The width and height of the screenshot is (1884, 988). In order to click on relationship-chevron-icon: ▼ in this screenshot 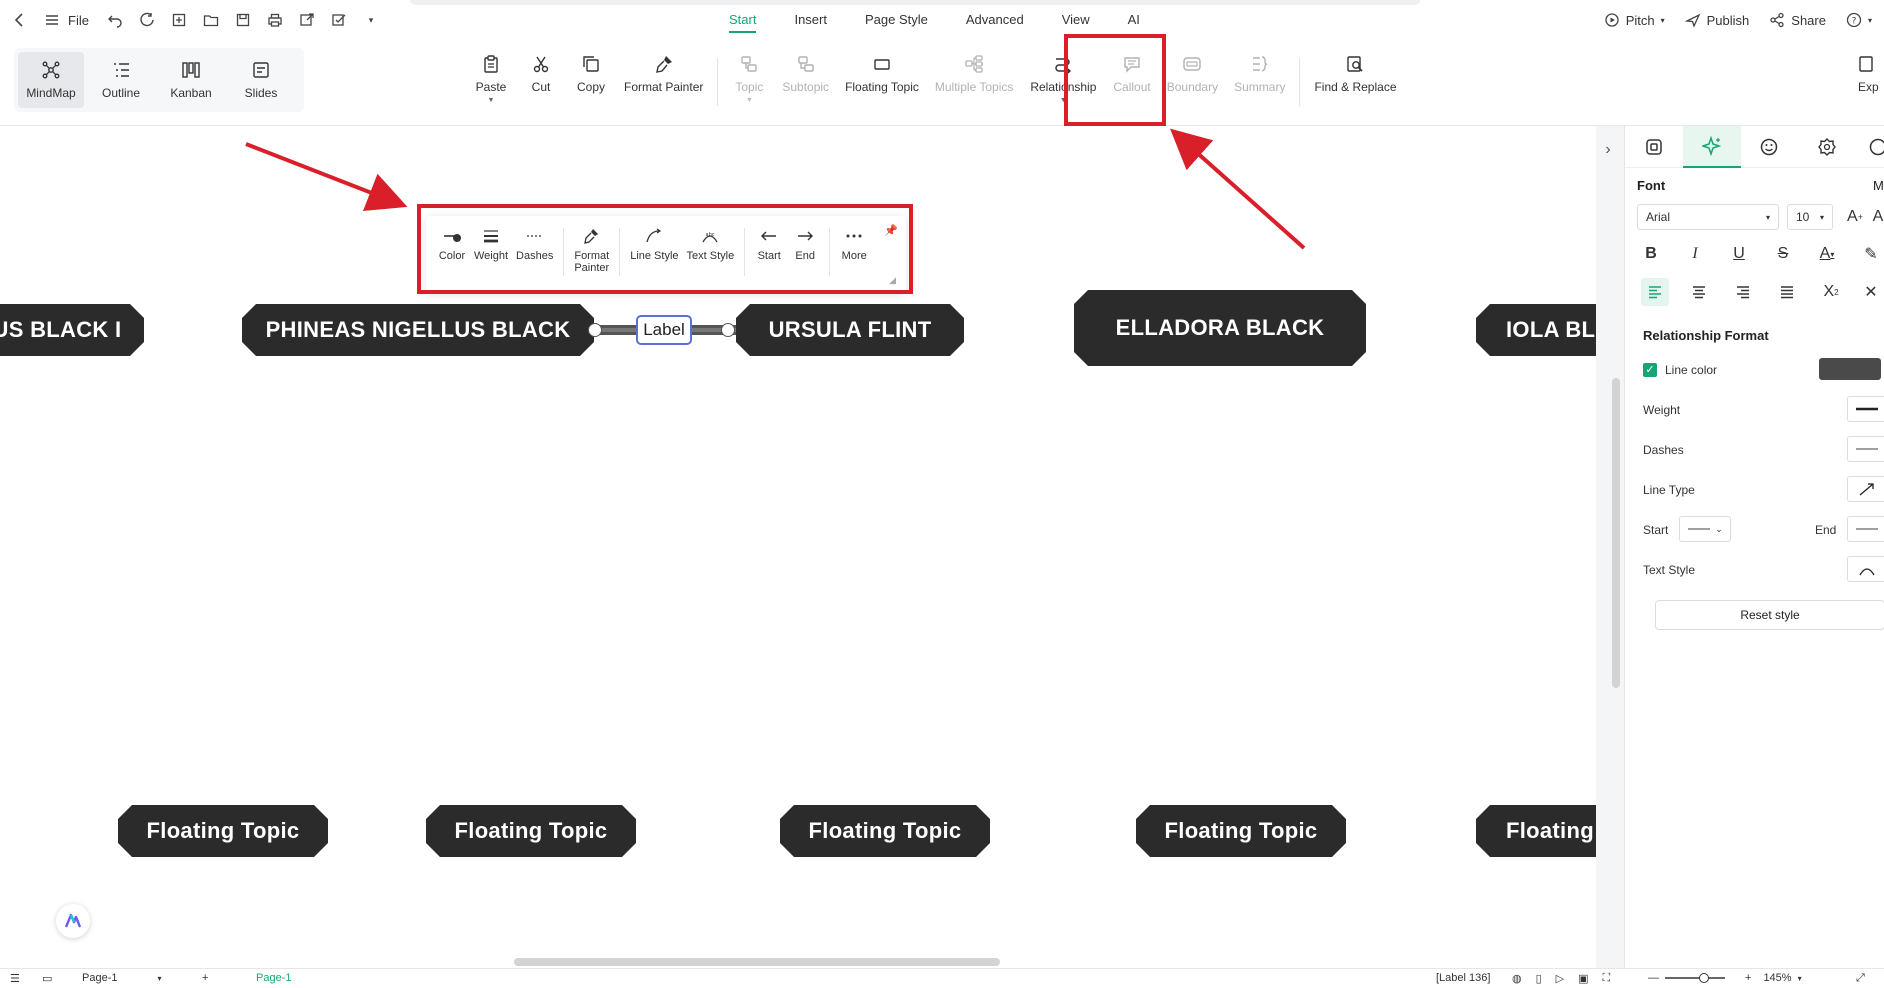, I will do `click(1063, 101)`.